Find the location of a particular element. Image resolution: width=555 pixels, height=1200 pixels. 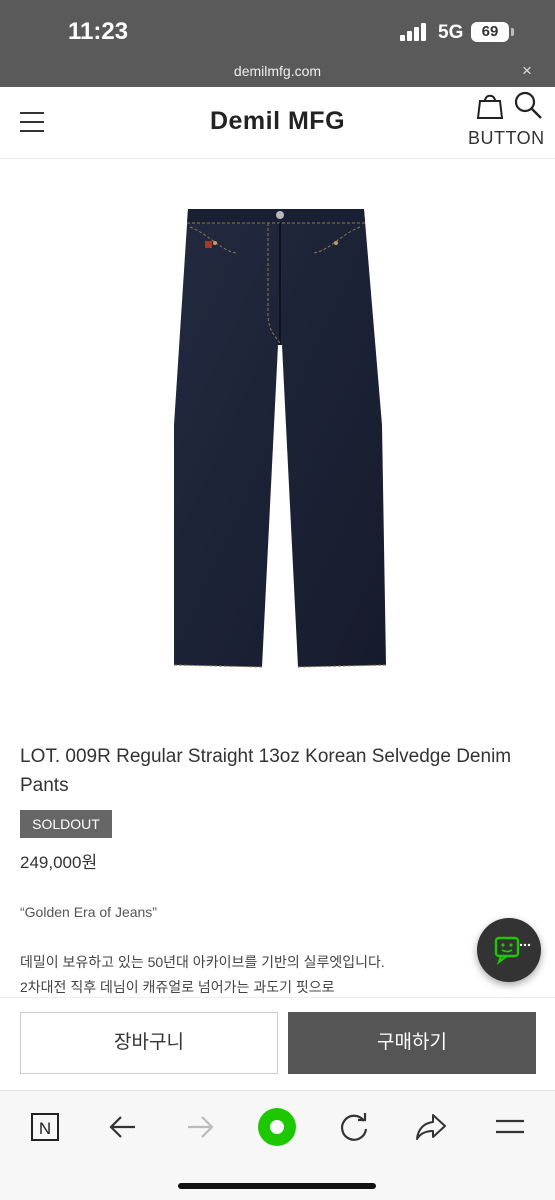

shopping-bag-icon is located at coordinates (490, 105).